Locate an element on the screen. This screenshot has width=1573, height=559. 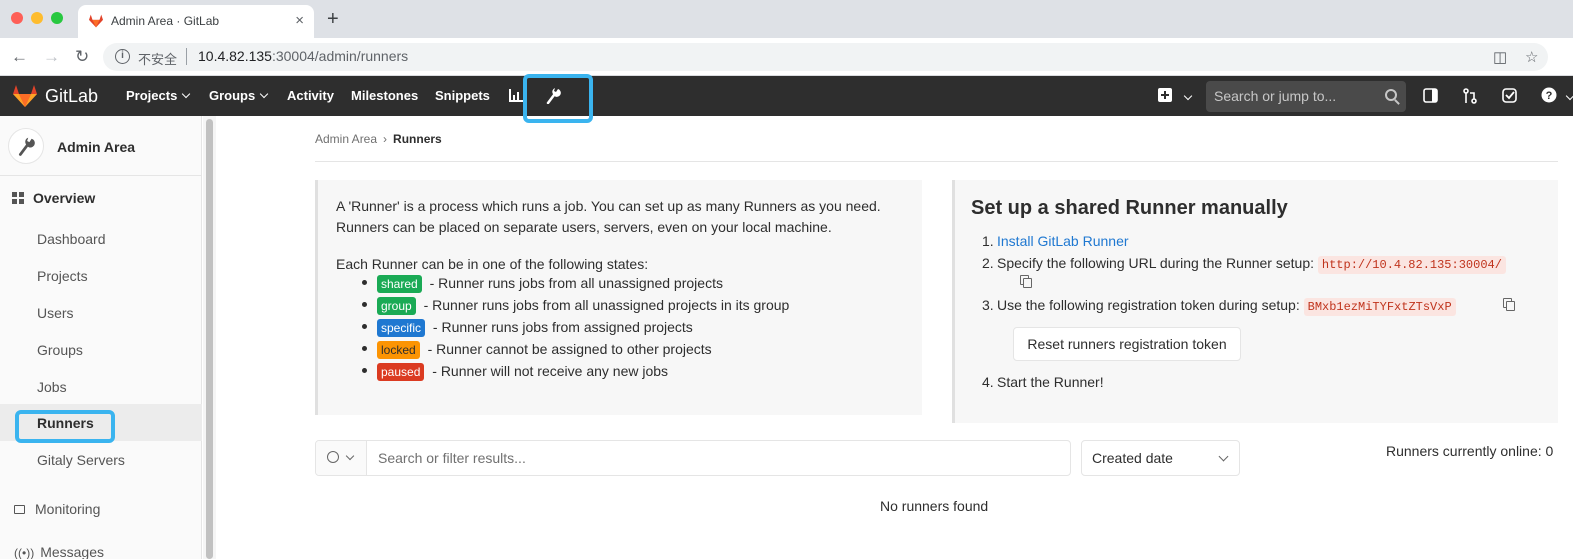
url-text: 10.4.82.135:30004/admin/runners is located at coordinates (303, 56).